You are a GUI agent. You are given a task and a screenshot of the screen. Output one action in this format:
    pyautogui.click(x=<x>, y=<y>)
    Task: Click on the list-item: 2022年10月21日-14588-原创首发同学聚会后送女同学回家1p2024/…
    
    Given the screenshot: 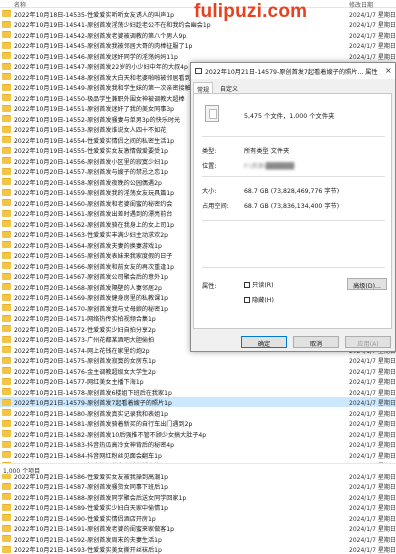 What is the action you would take?
    pyautogui.click(x=198, y=496)
    